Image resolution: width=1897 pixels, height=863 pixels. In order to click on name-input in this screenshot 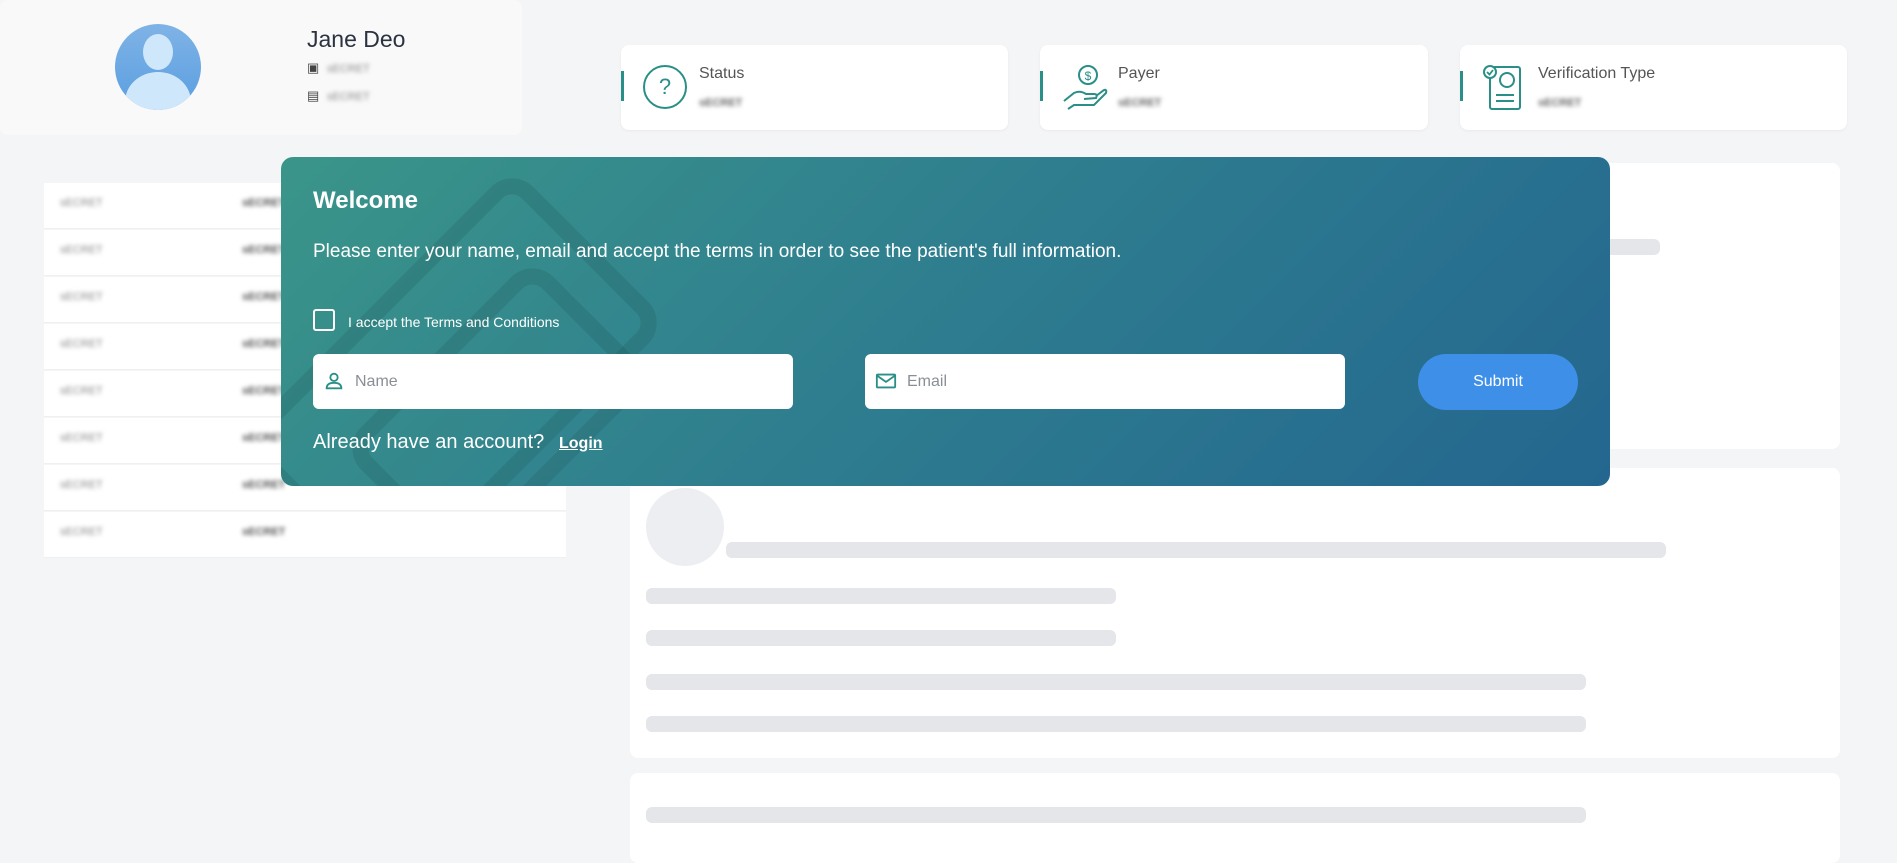, I will do `click(565, 382)`.